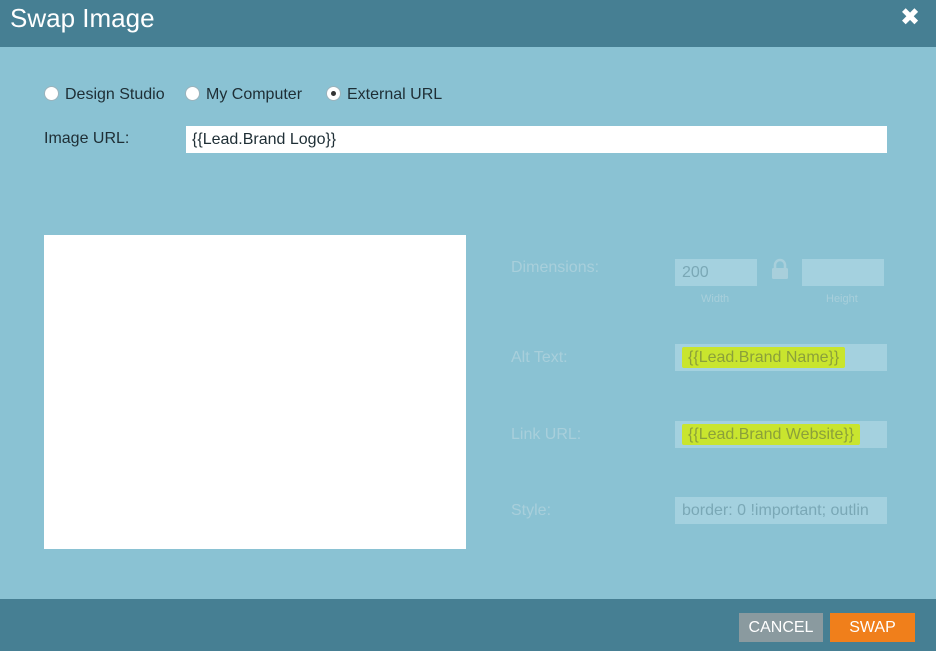 This screenshot has width=936, height=651. Describe the element at coordinates (781, 627) in the screenshot. I see `cancel-button: CANCEL` at that location.